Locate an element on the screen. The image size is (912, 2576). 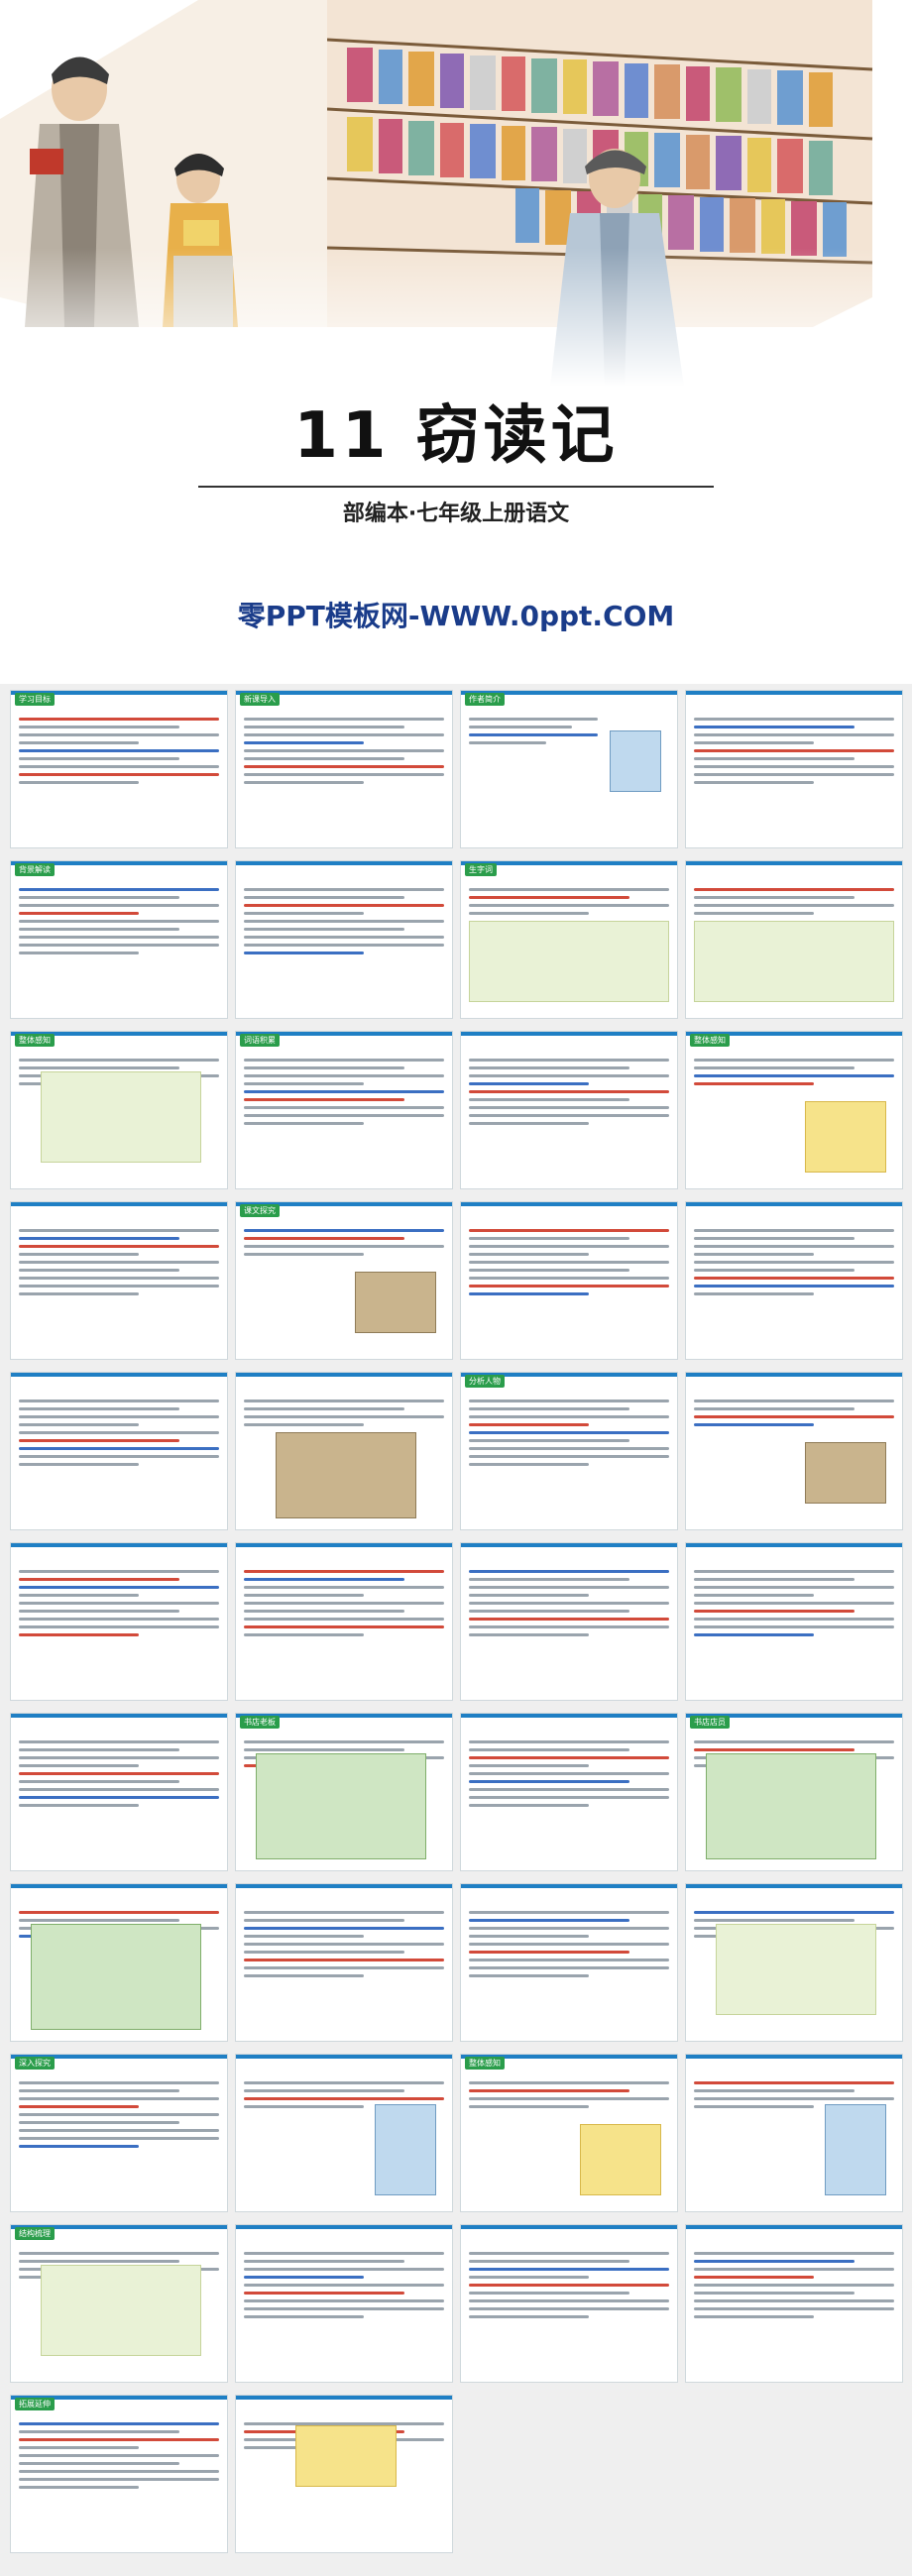
portrait-image is located at coordinates (636, 761).